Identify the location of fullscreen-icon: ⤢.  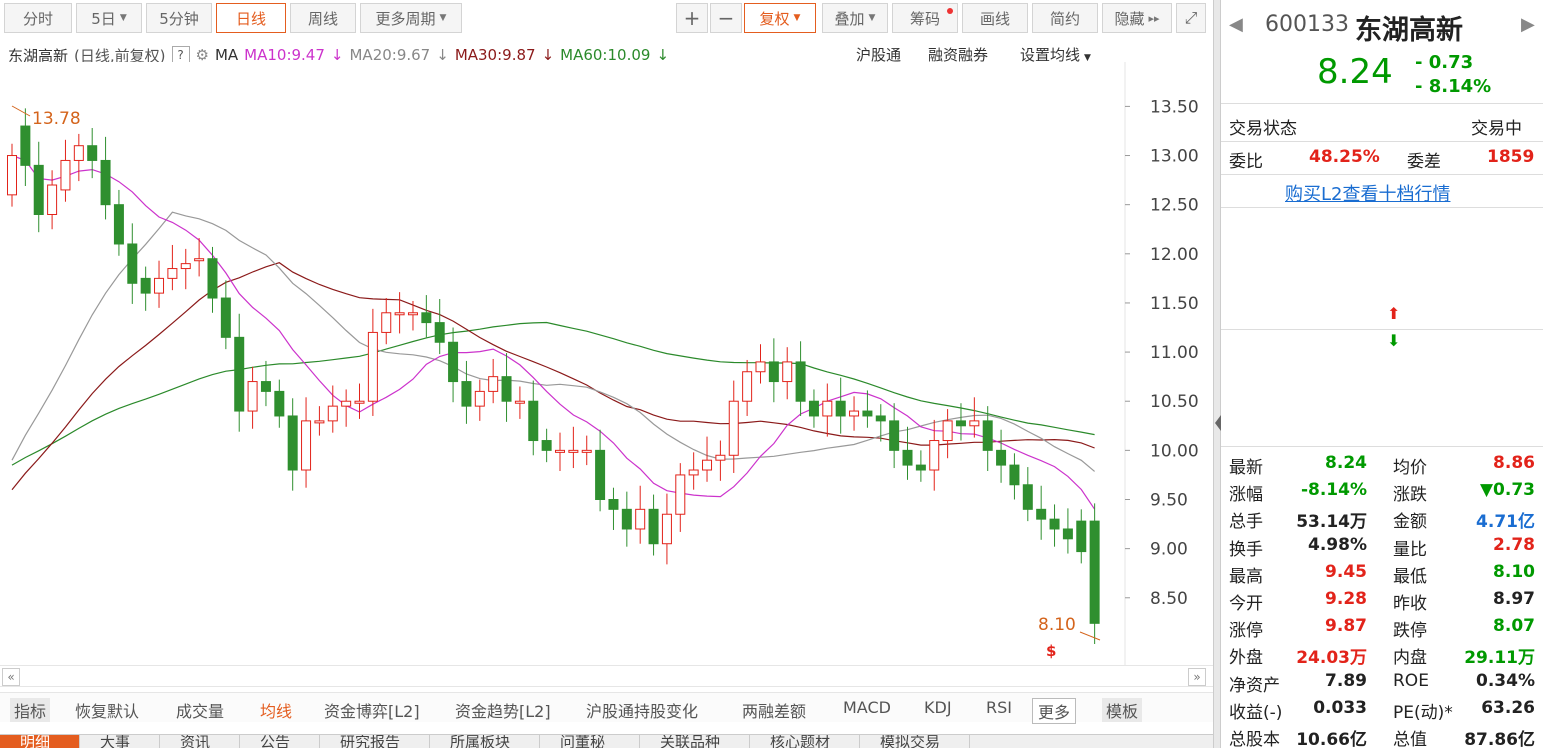
(1191, 18).